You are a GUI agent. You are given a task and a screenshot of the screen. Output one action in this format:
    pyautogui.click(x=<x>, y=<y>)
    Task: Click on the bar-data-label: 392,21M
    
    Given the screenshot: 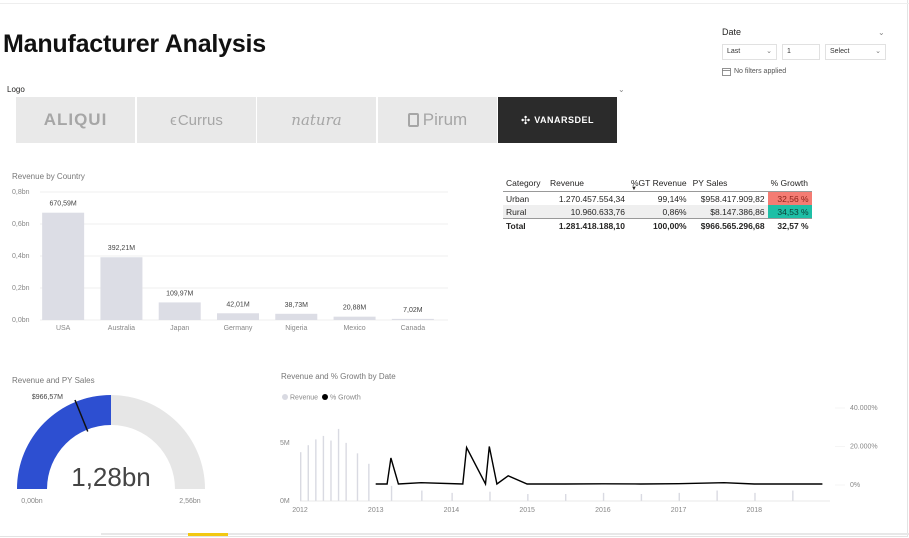 What is the action you would take?
    pyautogui.click(x=121, y=248)
    